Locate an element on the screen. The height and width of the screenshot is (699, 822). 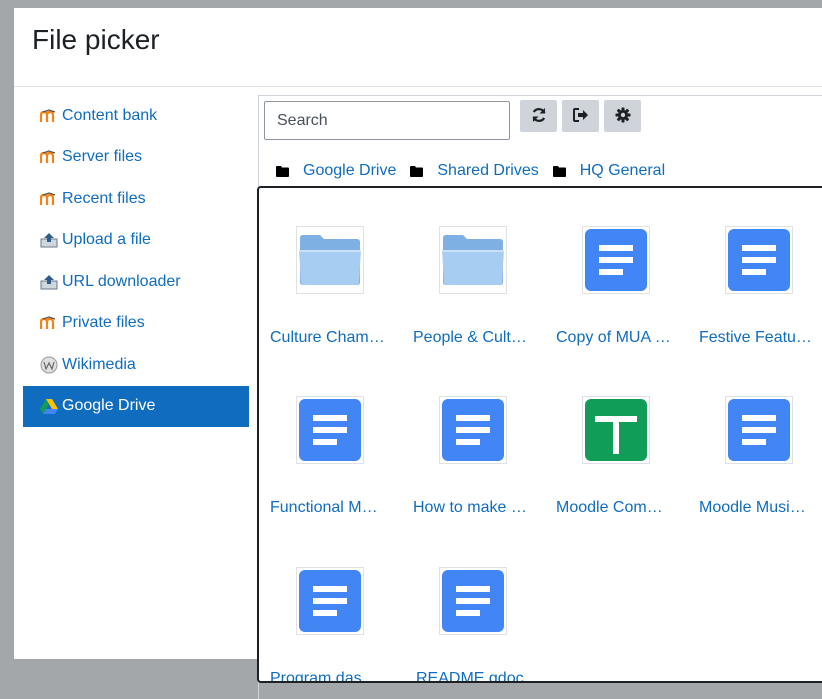
backdrop-gap is located at coordinates (7, 501).